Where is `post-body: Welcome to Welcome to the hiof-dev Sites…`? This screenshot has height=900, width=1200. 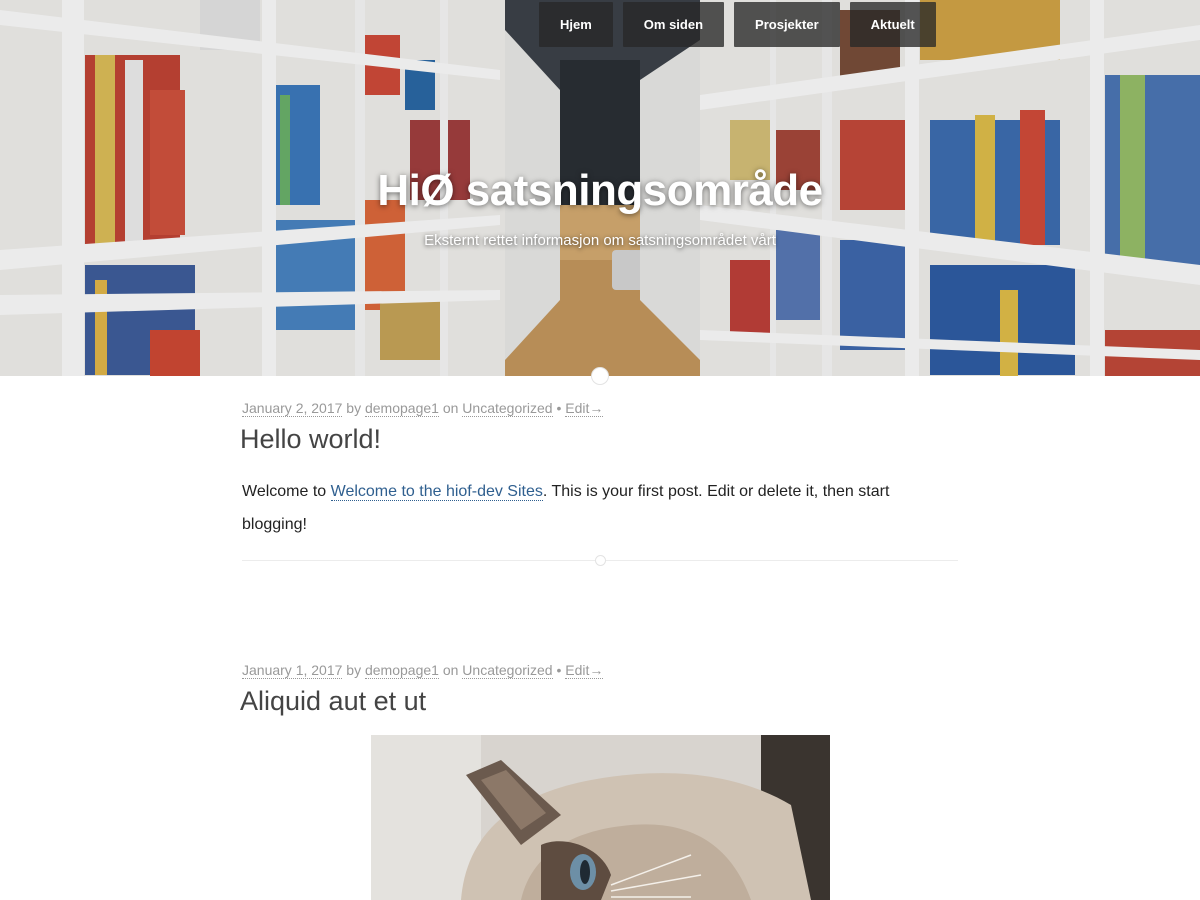 post-body: Welcome to Welcome to the hiof-dev Sites… is located at coordinates (597, 508).